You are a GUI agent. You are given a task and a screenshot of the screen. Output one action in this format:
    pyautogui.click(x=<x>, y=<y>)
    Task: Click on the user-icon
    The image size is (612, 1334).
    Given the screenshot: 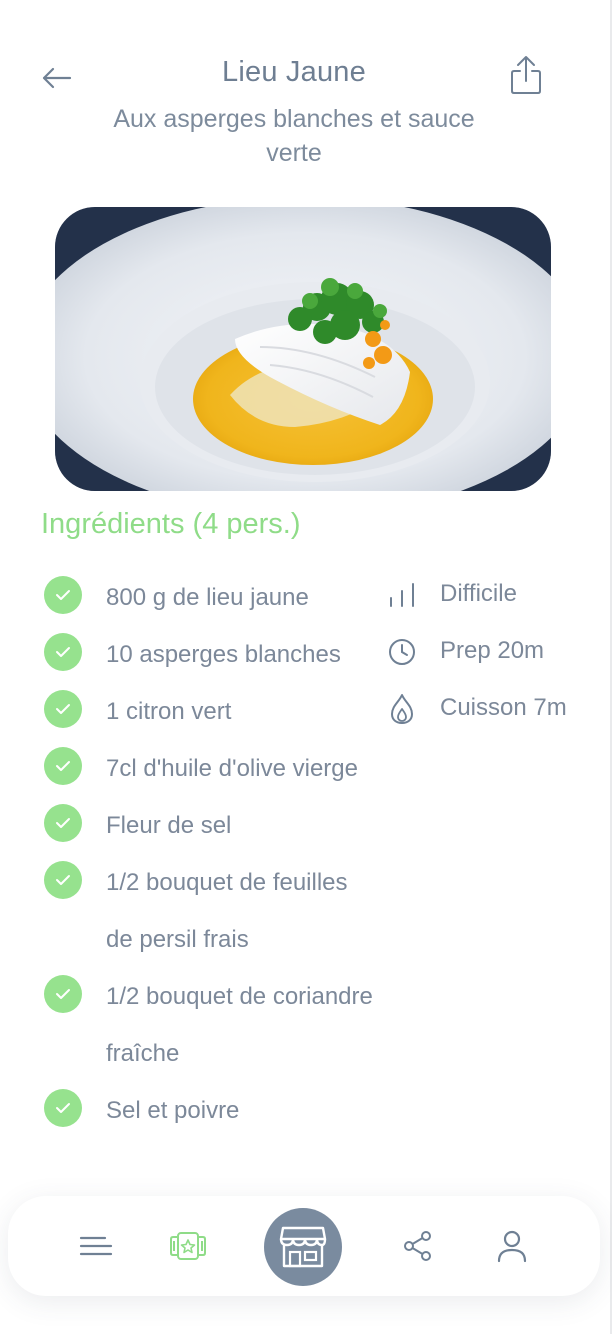 What is the action you would take?
    pyautogui.click(x=512, y=1246)
    